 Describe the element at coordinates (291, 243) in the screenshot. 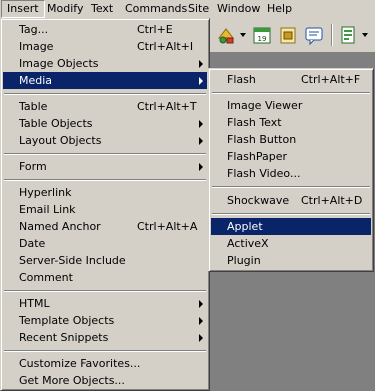

I see `menu-item-activex: ActiveX` at that location.